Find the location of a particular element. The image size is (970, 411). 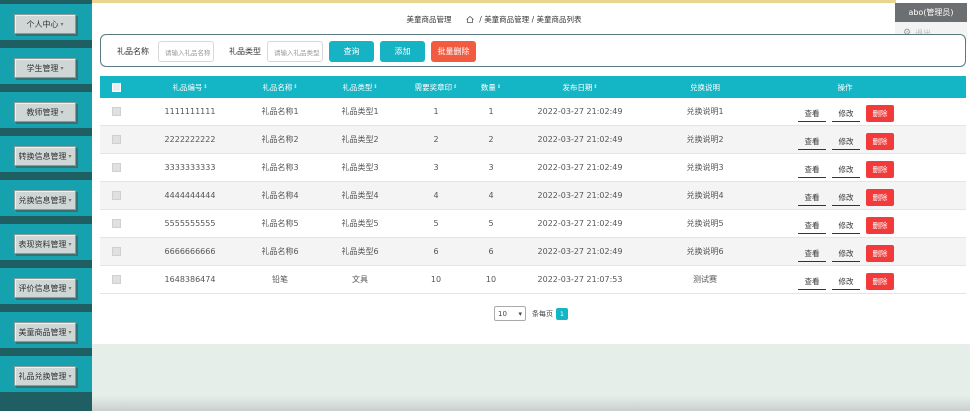

sidebar-button: 兑换信息管理 ▾ is located at coordinates (45, 200).